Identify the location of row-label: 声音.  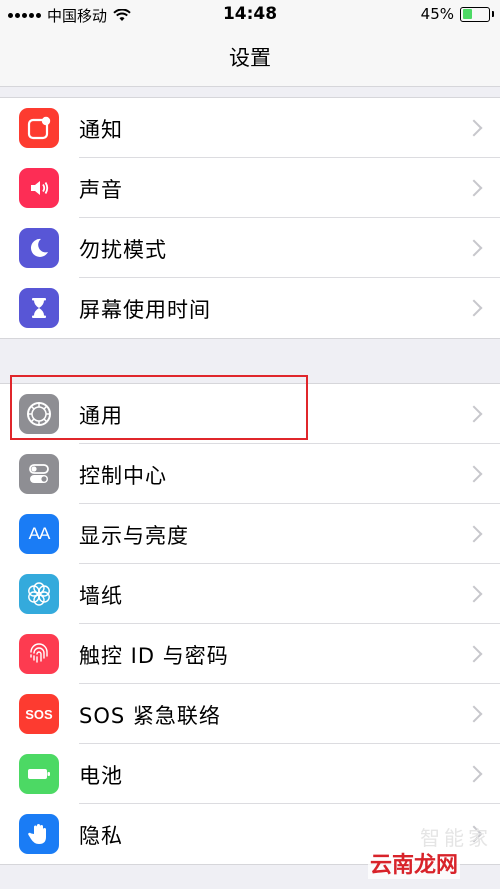
(101, 190).